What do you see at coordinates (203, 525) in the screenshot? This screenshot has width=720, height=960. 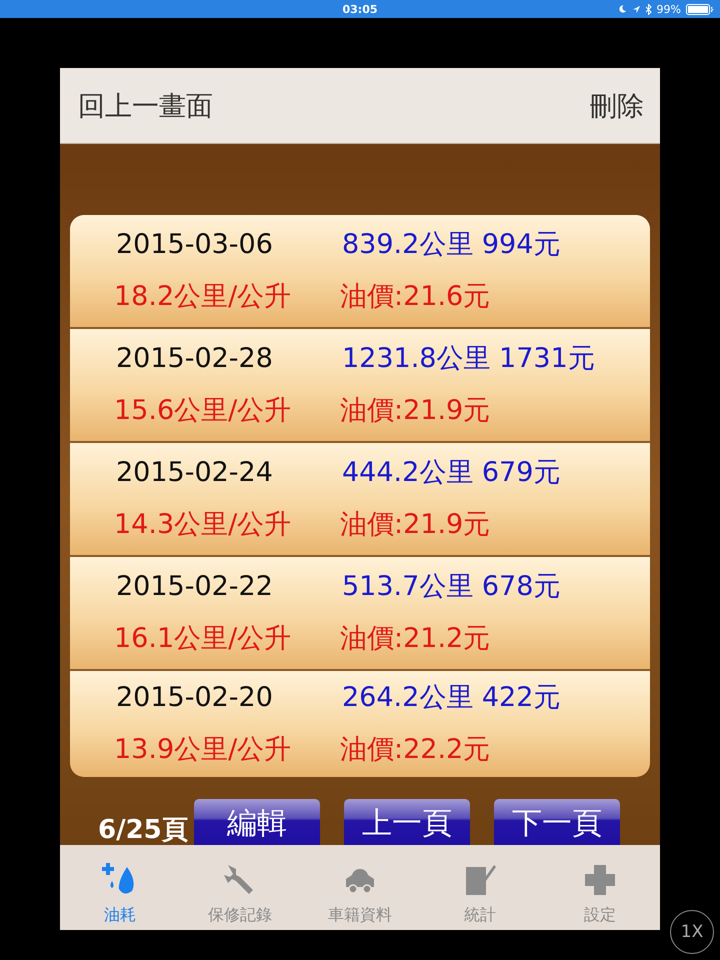 I see `fuel-efficiency: 14.3公里/公升` at bounding box center [203, 525].